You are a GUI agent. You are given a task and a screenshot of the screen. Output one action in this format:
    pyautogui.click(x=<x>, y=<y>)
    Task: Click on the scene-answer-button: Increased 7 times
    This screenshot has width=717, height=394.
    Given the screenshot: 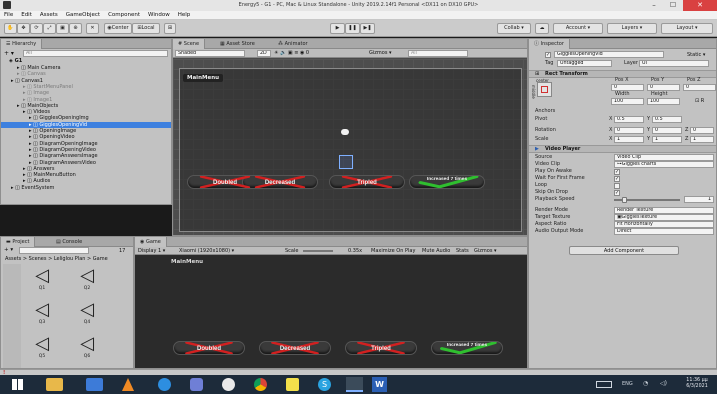 What is the action you would take?
    pyautogui.click(x=447, y=182)
    